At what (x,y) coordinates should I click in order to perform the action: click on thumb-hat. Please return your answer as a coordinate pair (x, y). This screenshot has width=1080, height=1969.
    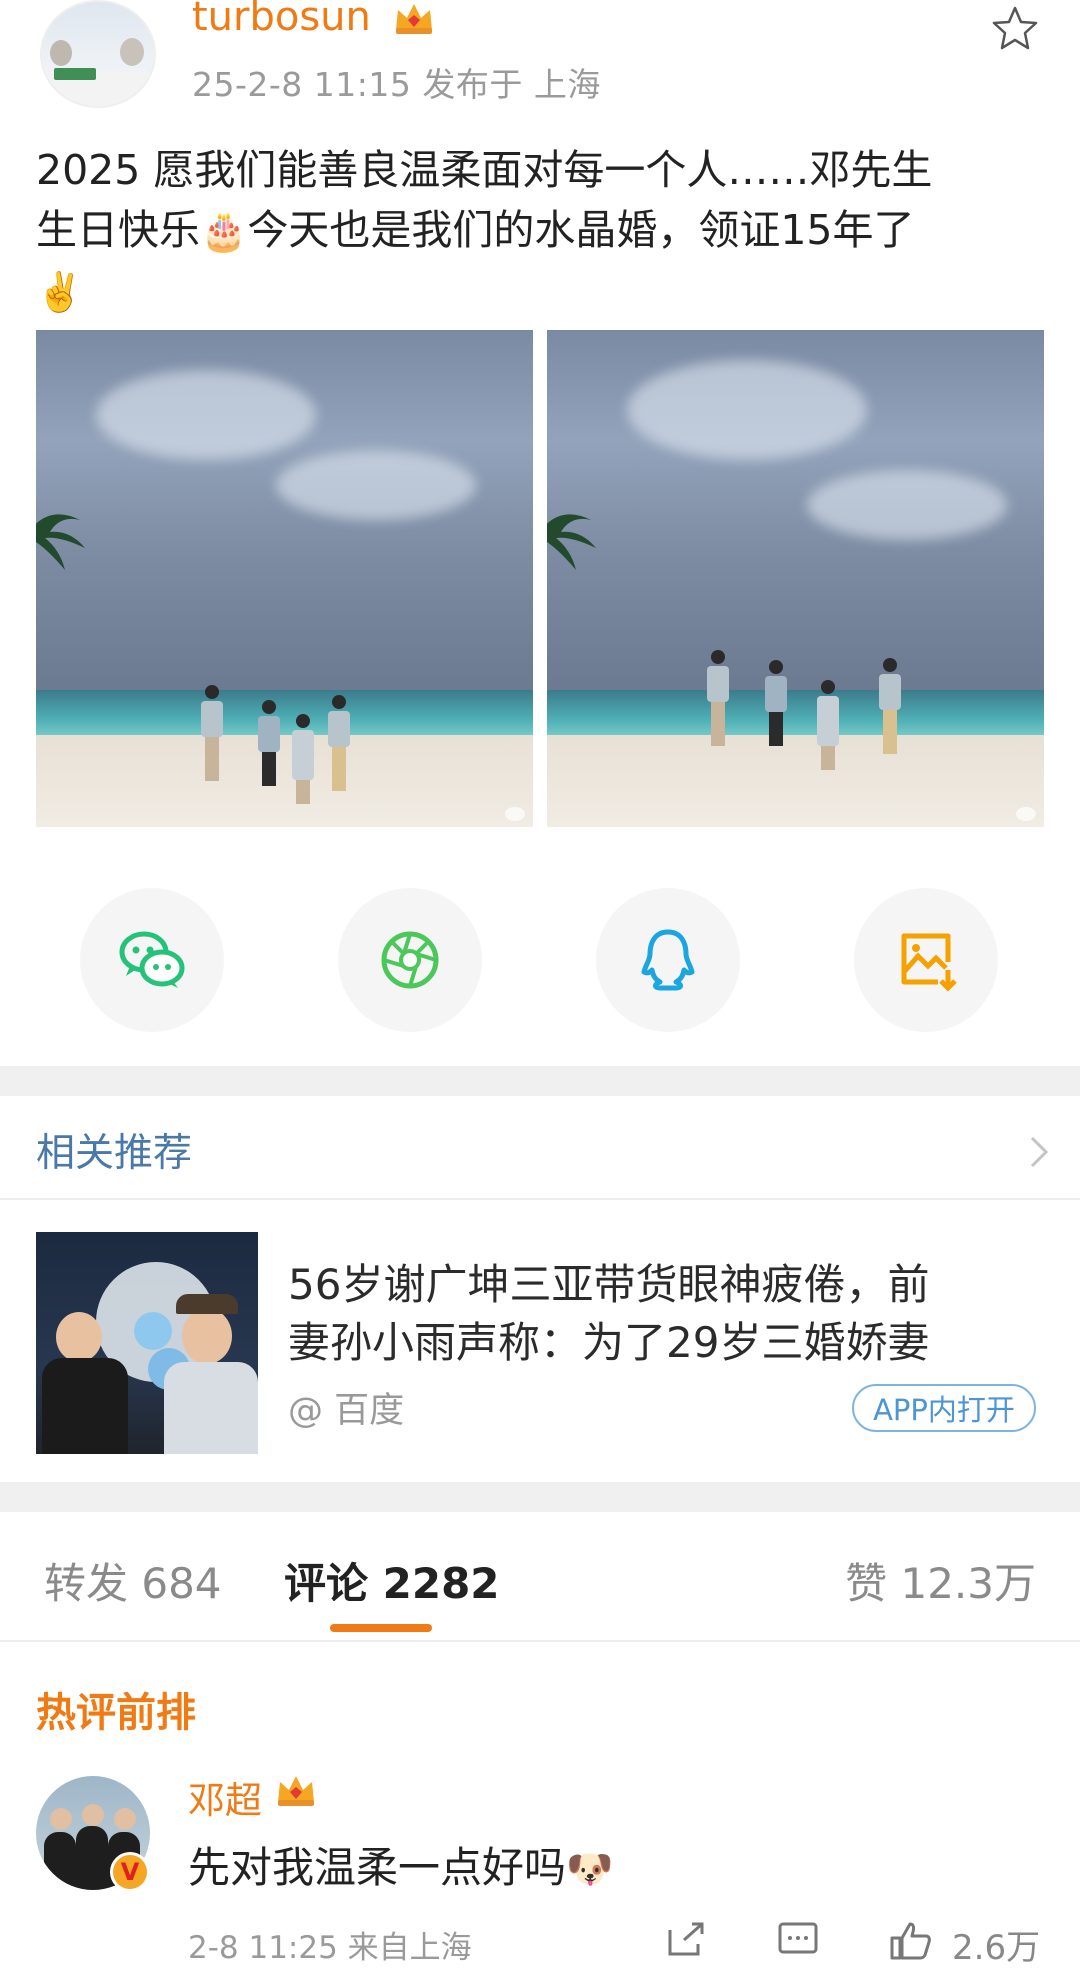
    Looking at the image, I should click on (207, 1304).